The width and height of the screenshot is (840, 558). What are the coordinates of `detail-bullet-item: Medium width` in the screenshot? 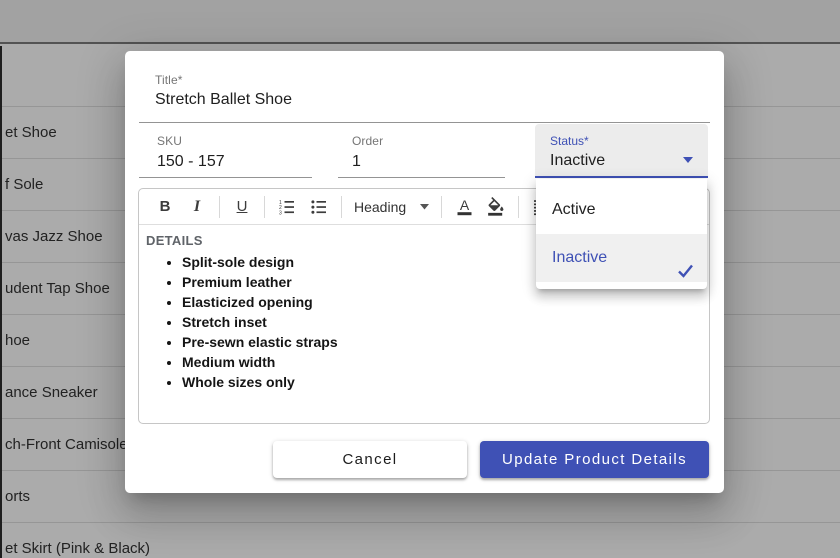 It's located at (441, 362).